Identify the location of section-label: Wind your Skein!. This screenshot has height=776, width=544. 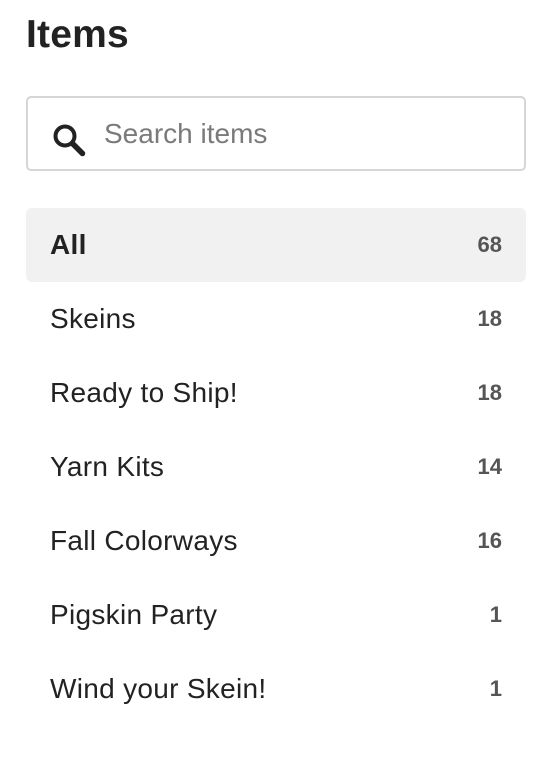
(158, 688).